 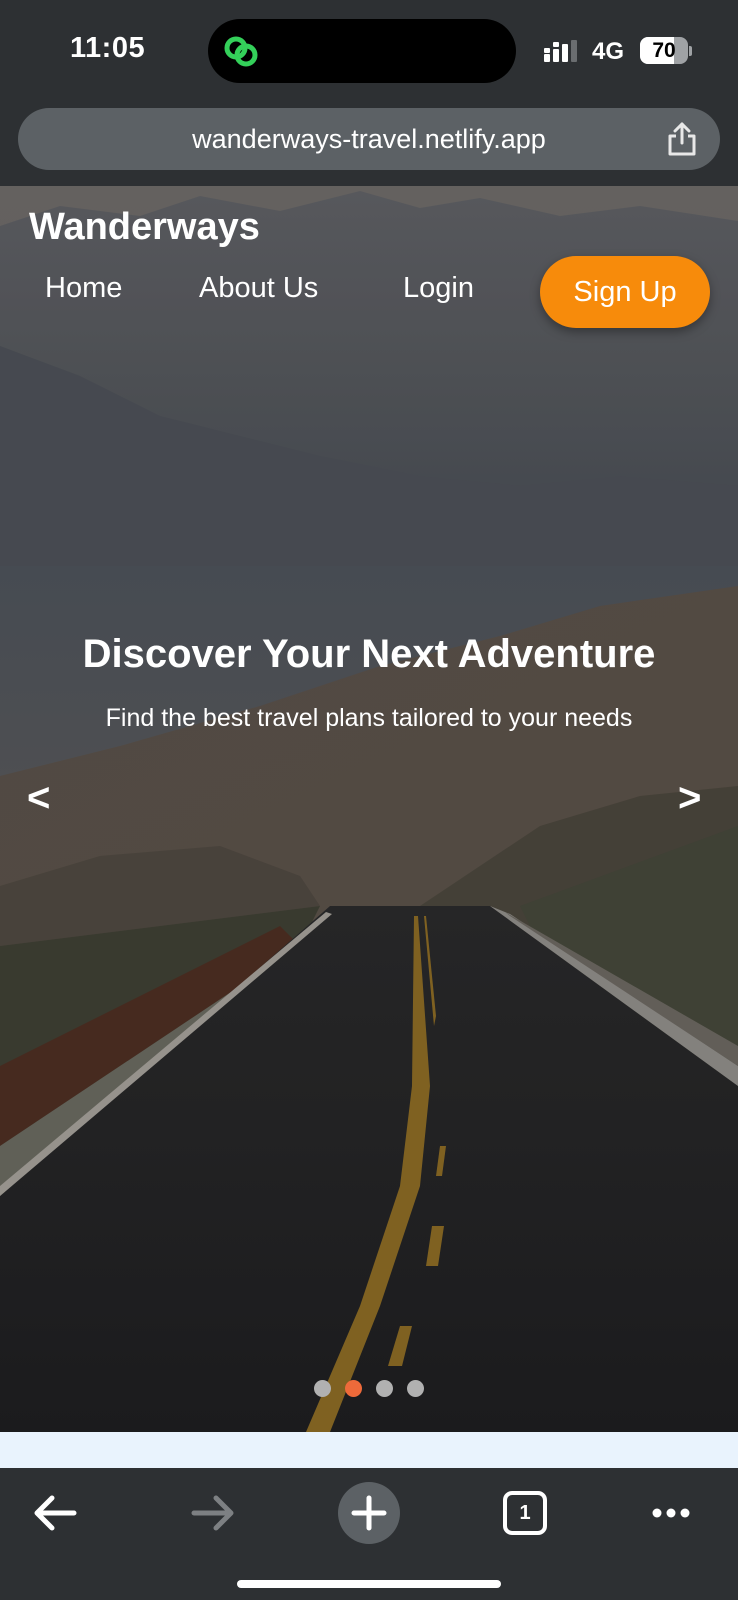 I want to click on status-bar: 11:05 4G 70, so click(x=369, y=50).